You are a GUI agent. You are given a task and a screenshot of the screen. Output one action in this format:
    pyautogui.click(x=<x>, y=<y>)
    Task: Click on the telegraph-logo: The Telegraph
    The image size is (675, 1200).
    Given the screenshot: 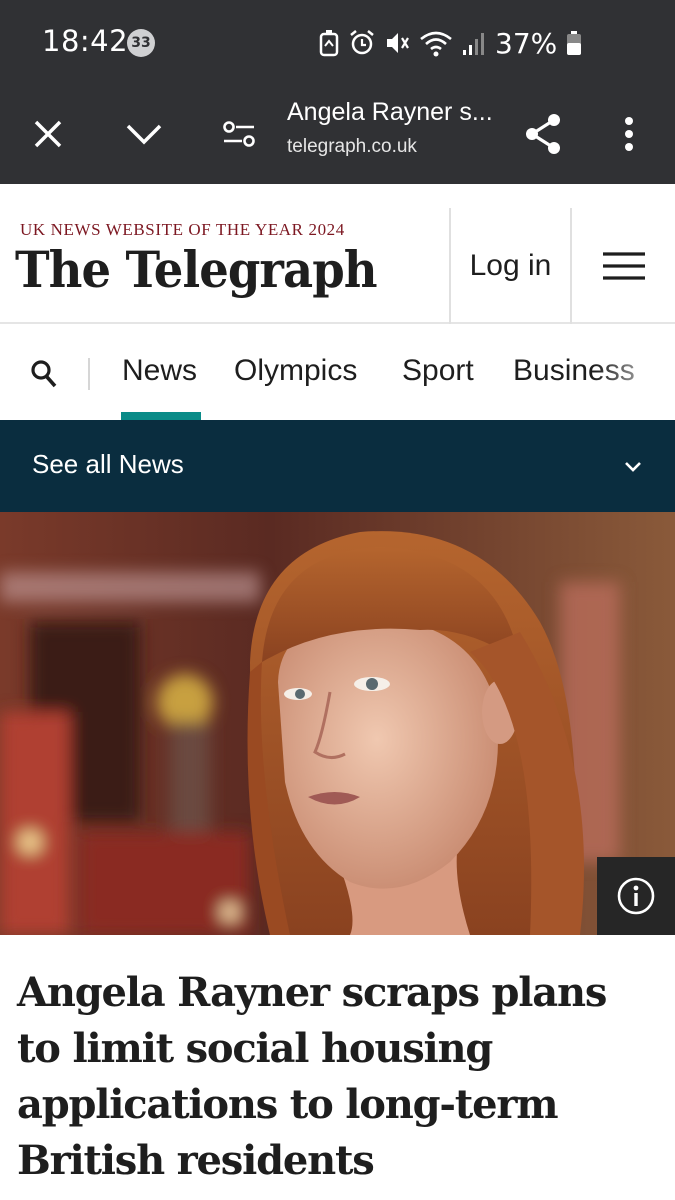 What is the action you would take?
    pyautogui.click(x=196, y=269)
    